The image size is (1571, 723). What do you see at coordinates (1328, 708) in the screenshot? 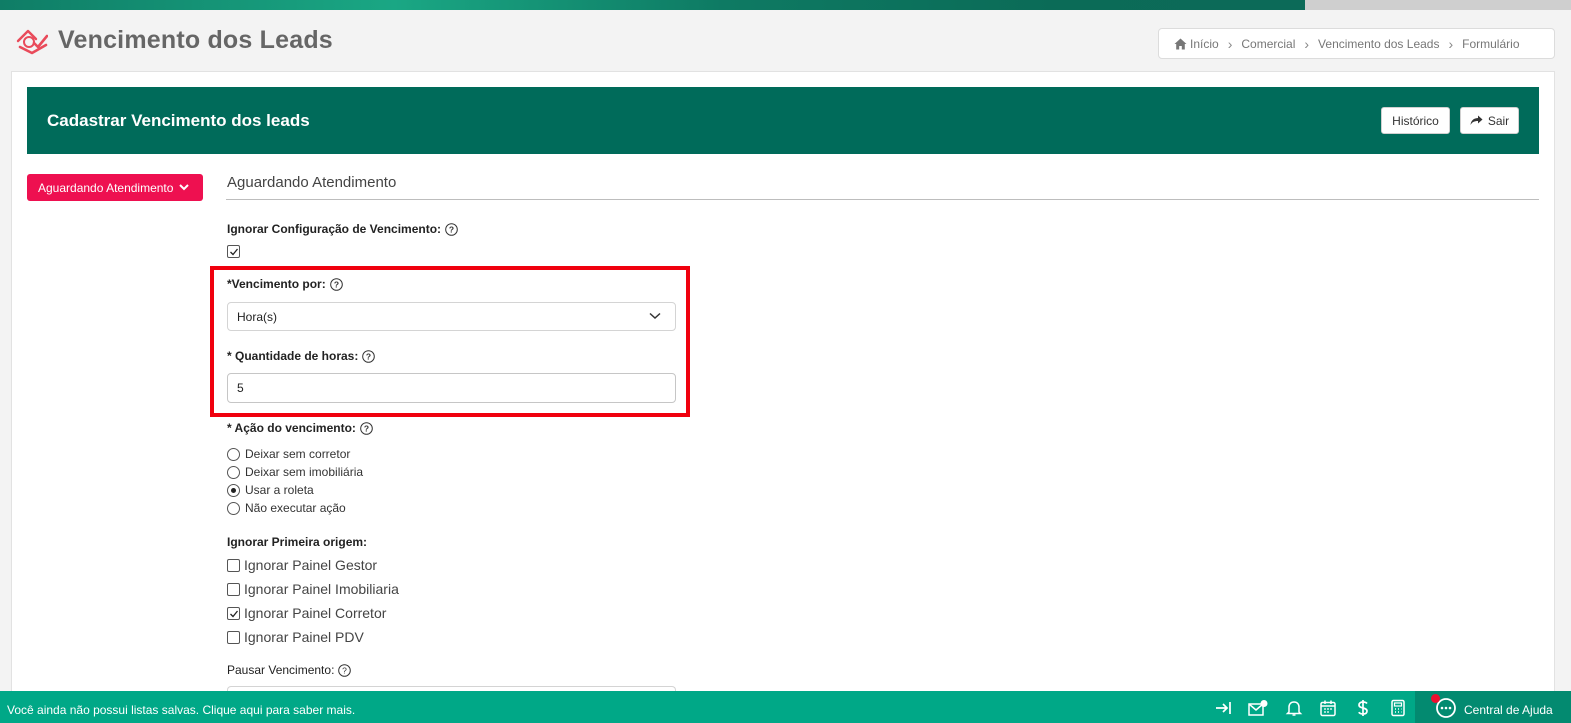
I see `calendar-icon` at bounding box center [1328, 708].